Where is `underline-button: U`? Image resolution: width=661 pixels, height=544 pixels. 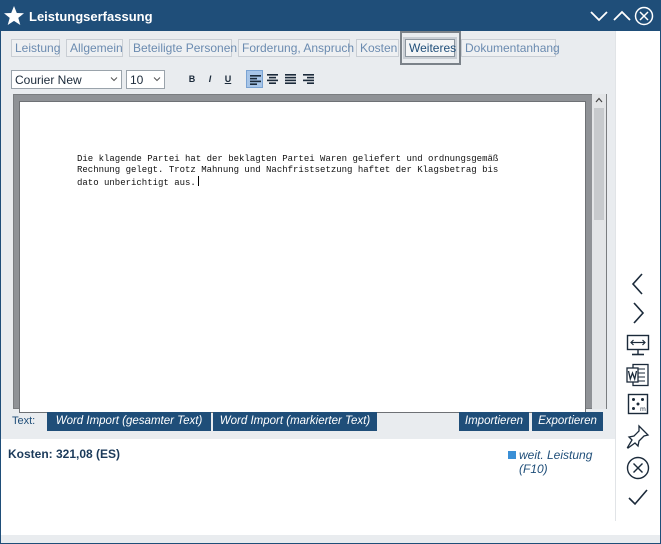 underline-button: U is located at coordinates (228, 79).